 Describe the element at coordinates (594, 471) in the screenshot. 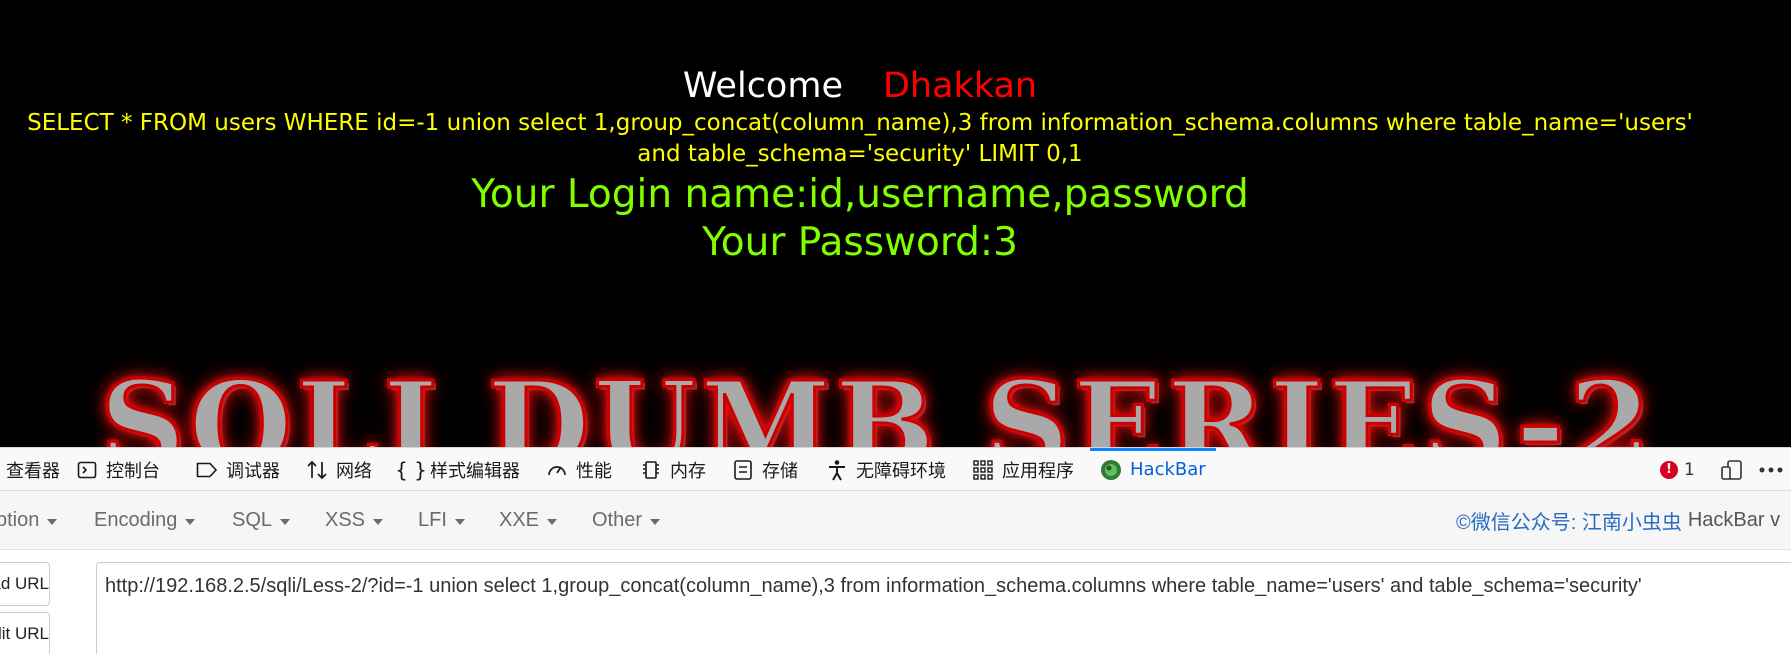

I see `tab-label: 性能` at that location.